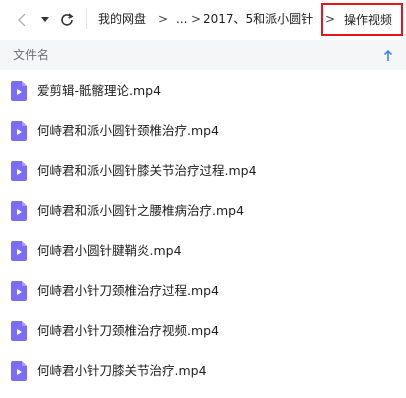  What do you see at coordinates (141, 210) in the screenshot?
I see `file-name: 何峙君和派小圆针之腰椎病治疗.mp4` at bounding box center [141, 210].